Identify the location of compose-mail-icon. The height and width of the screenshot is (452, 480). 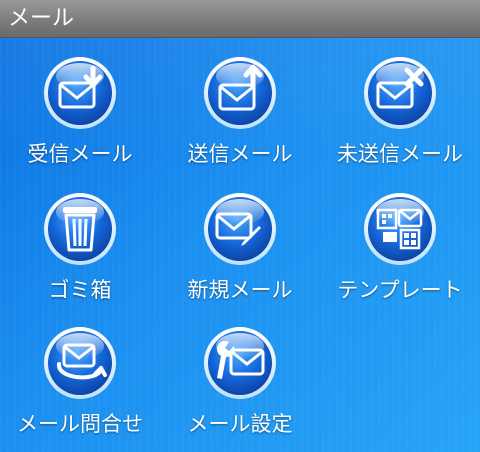
(240, 229).